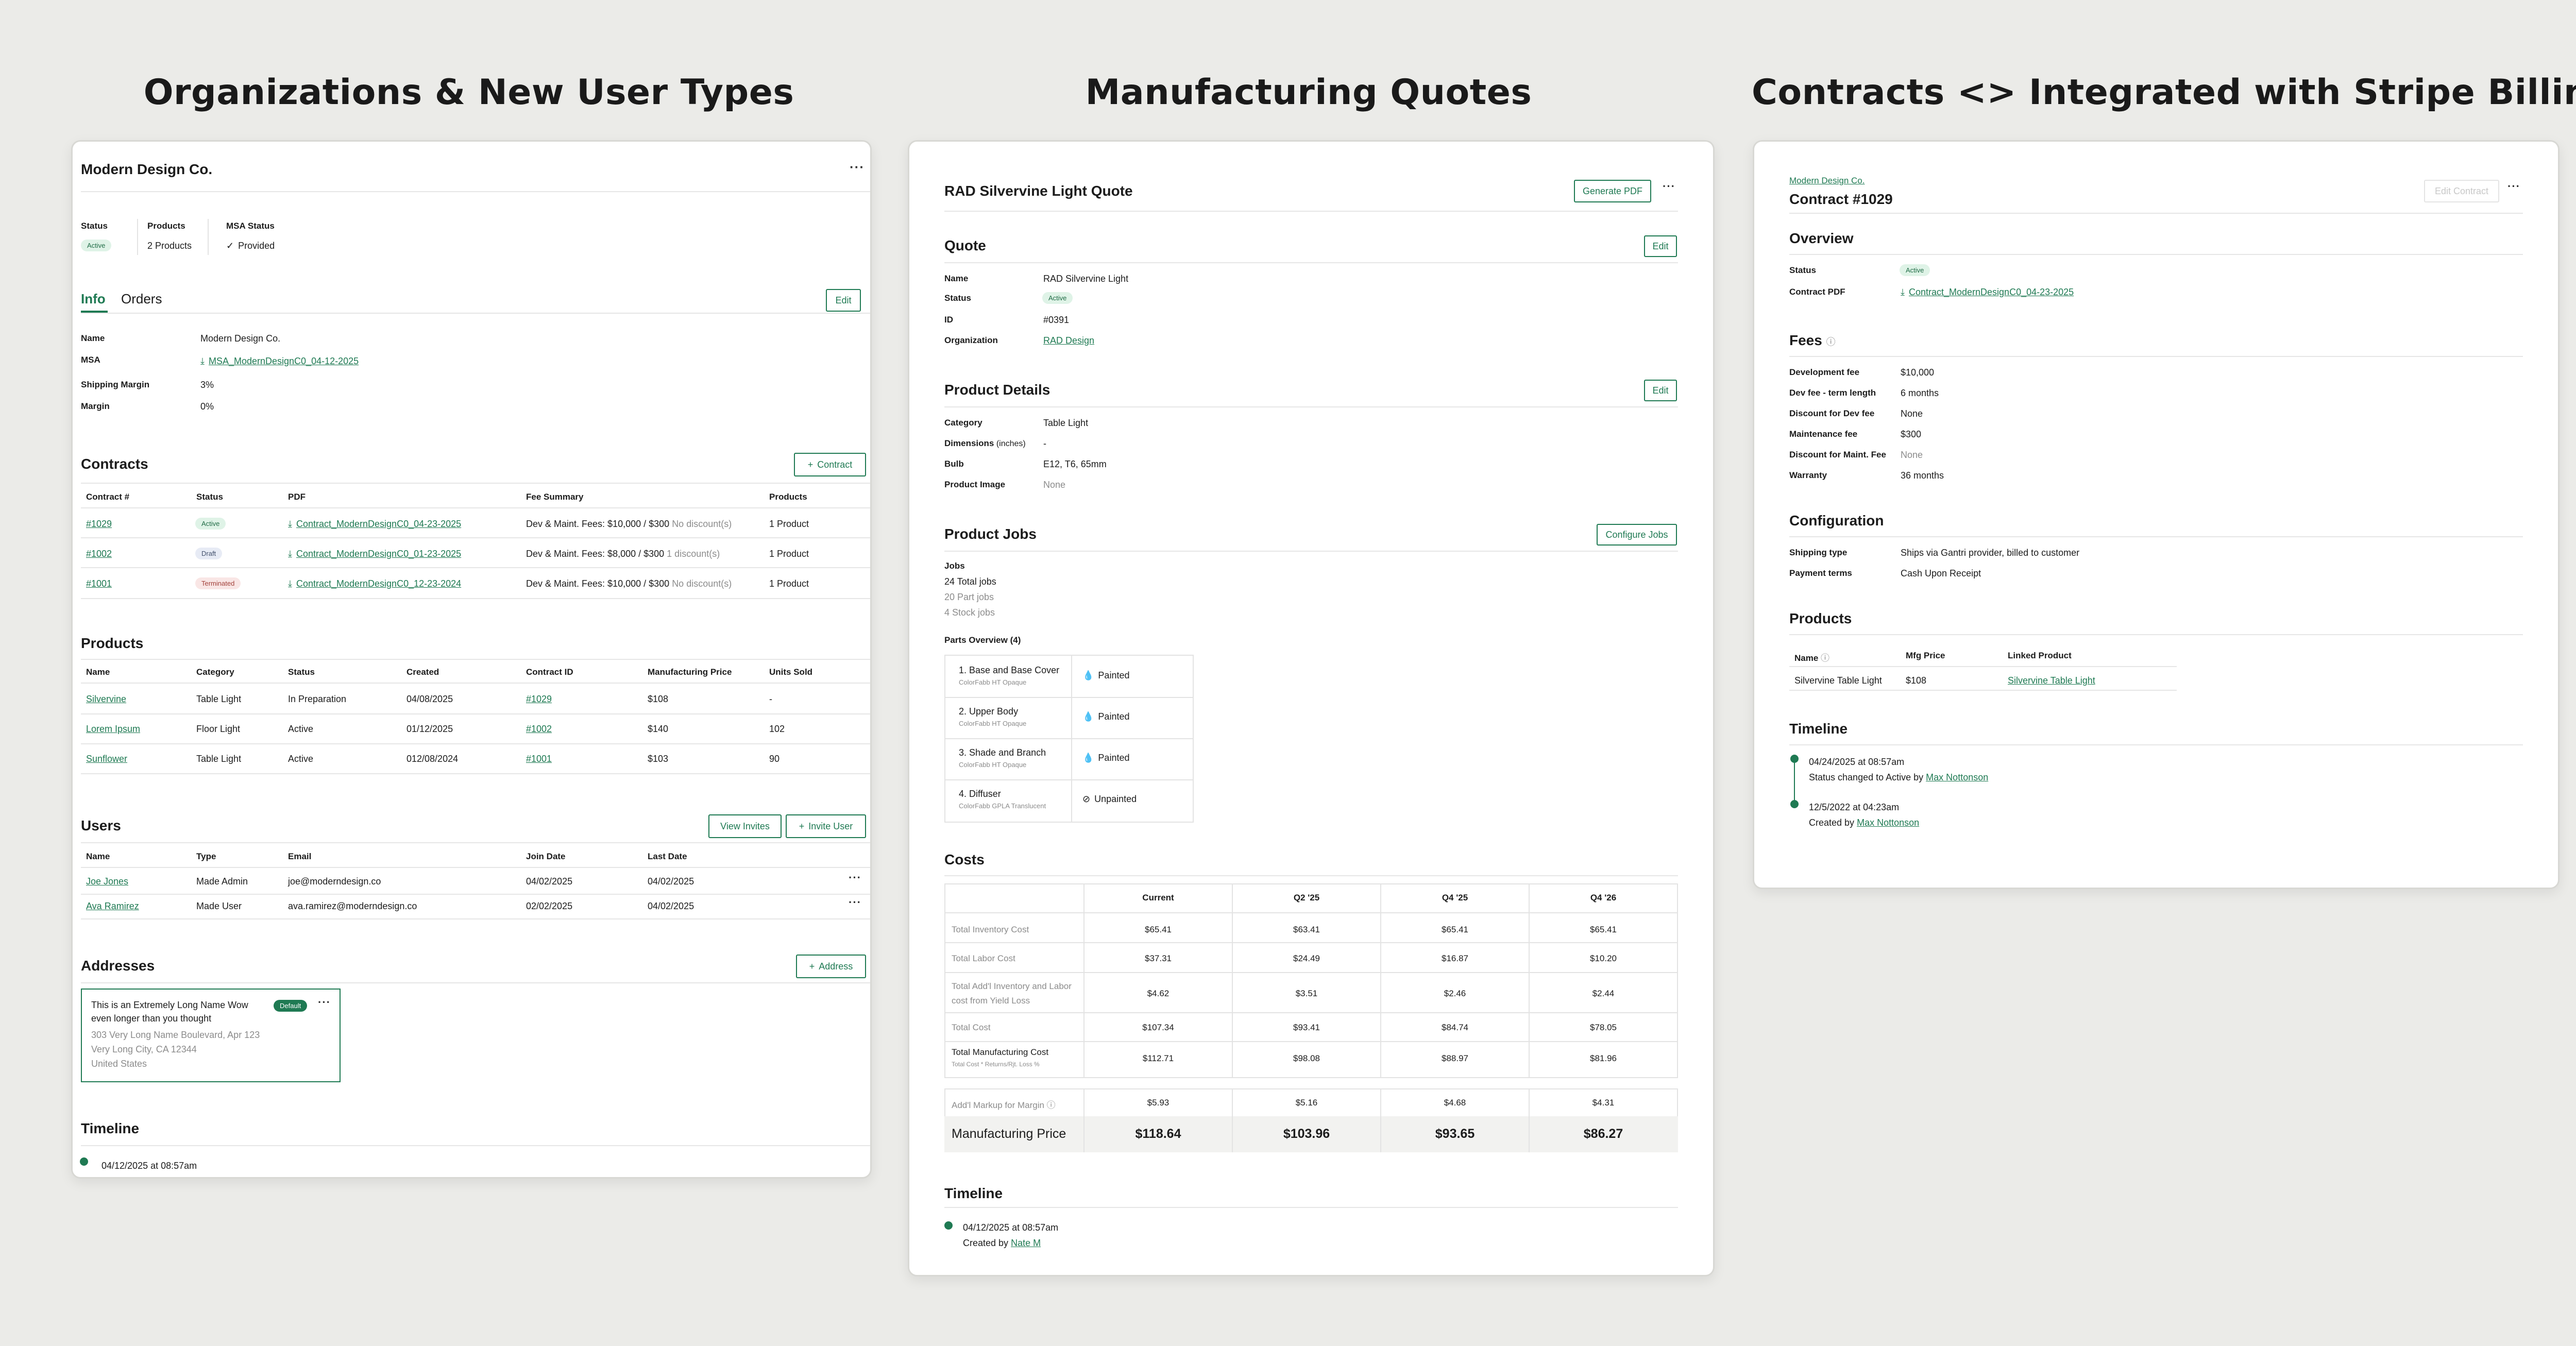 Image resolution: width=2576 pixels, height=1346 pixels. Describe the element at coordinates (985, 443) in the screenshot. I see `dimensions-label: Dimensions (inches)` at that location.